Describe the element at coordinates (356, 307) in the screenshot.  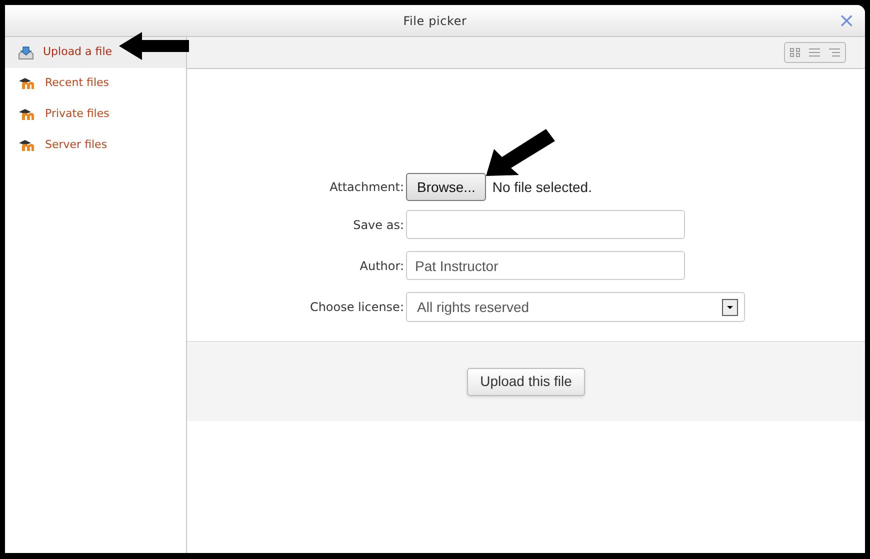
I see `field-label: Choose license:` at that location.